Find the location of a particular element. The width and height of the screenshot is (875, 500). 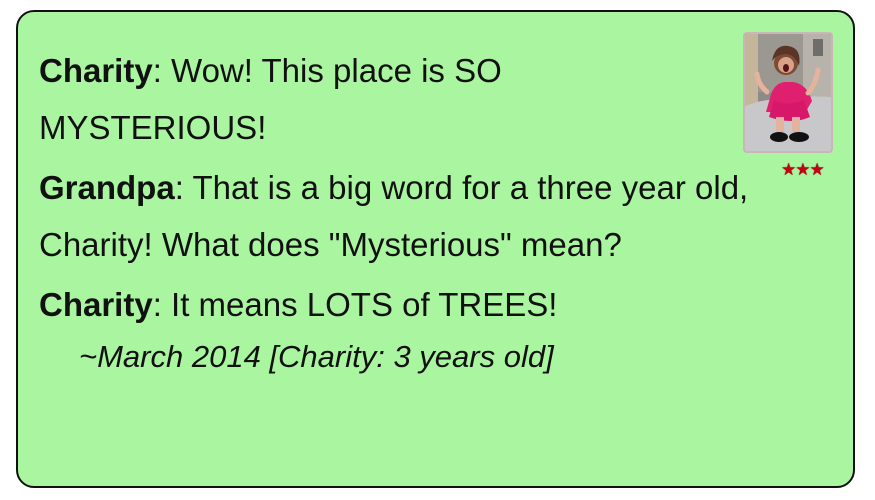

child-photo is located at coordinates (788, 92).